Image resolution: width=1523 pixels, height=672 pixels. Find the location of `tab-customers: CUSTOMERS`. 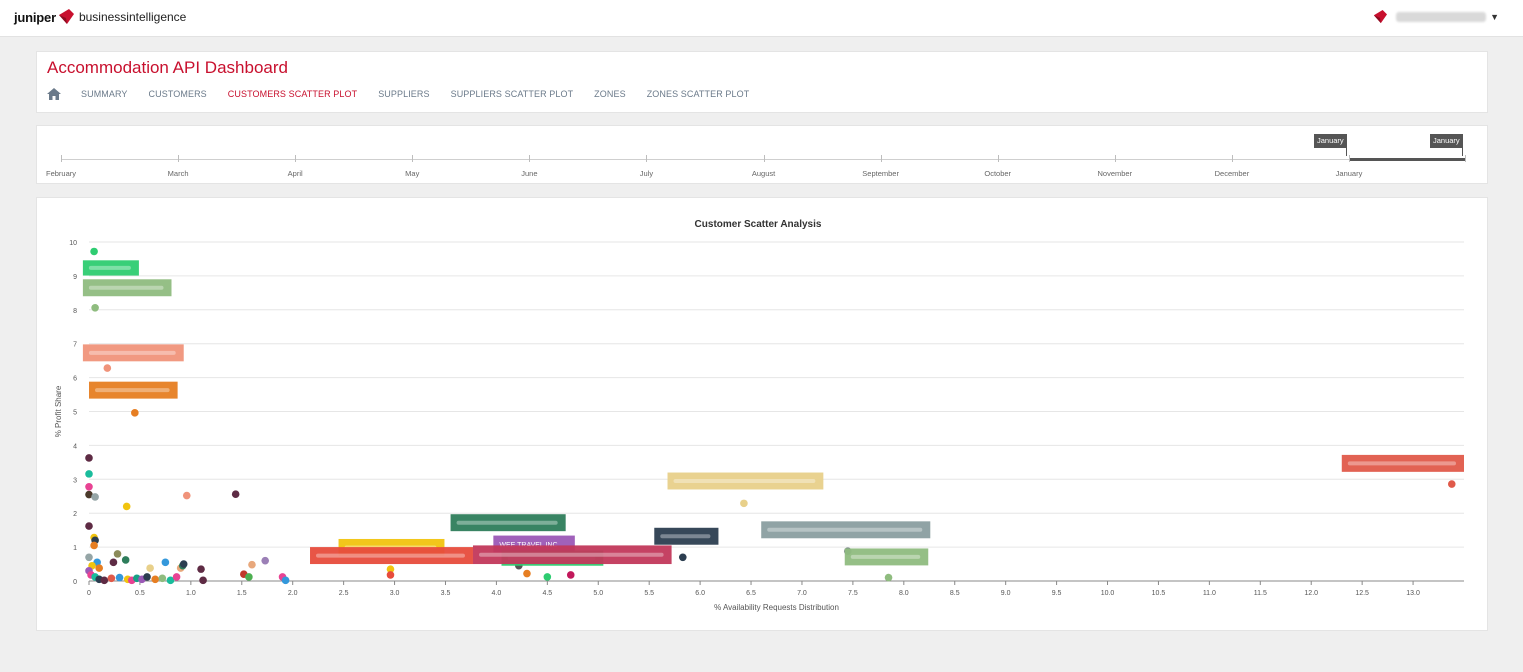

tab-customers: CUSTOMERS is located at coordinates (178, 94).